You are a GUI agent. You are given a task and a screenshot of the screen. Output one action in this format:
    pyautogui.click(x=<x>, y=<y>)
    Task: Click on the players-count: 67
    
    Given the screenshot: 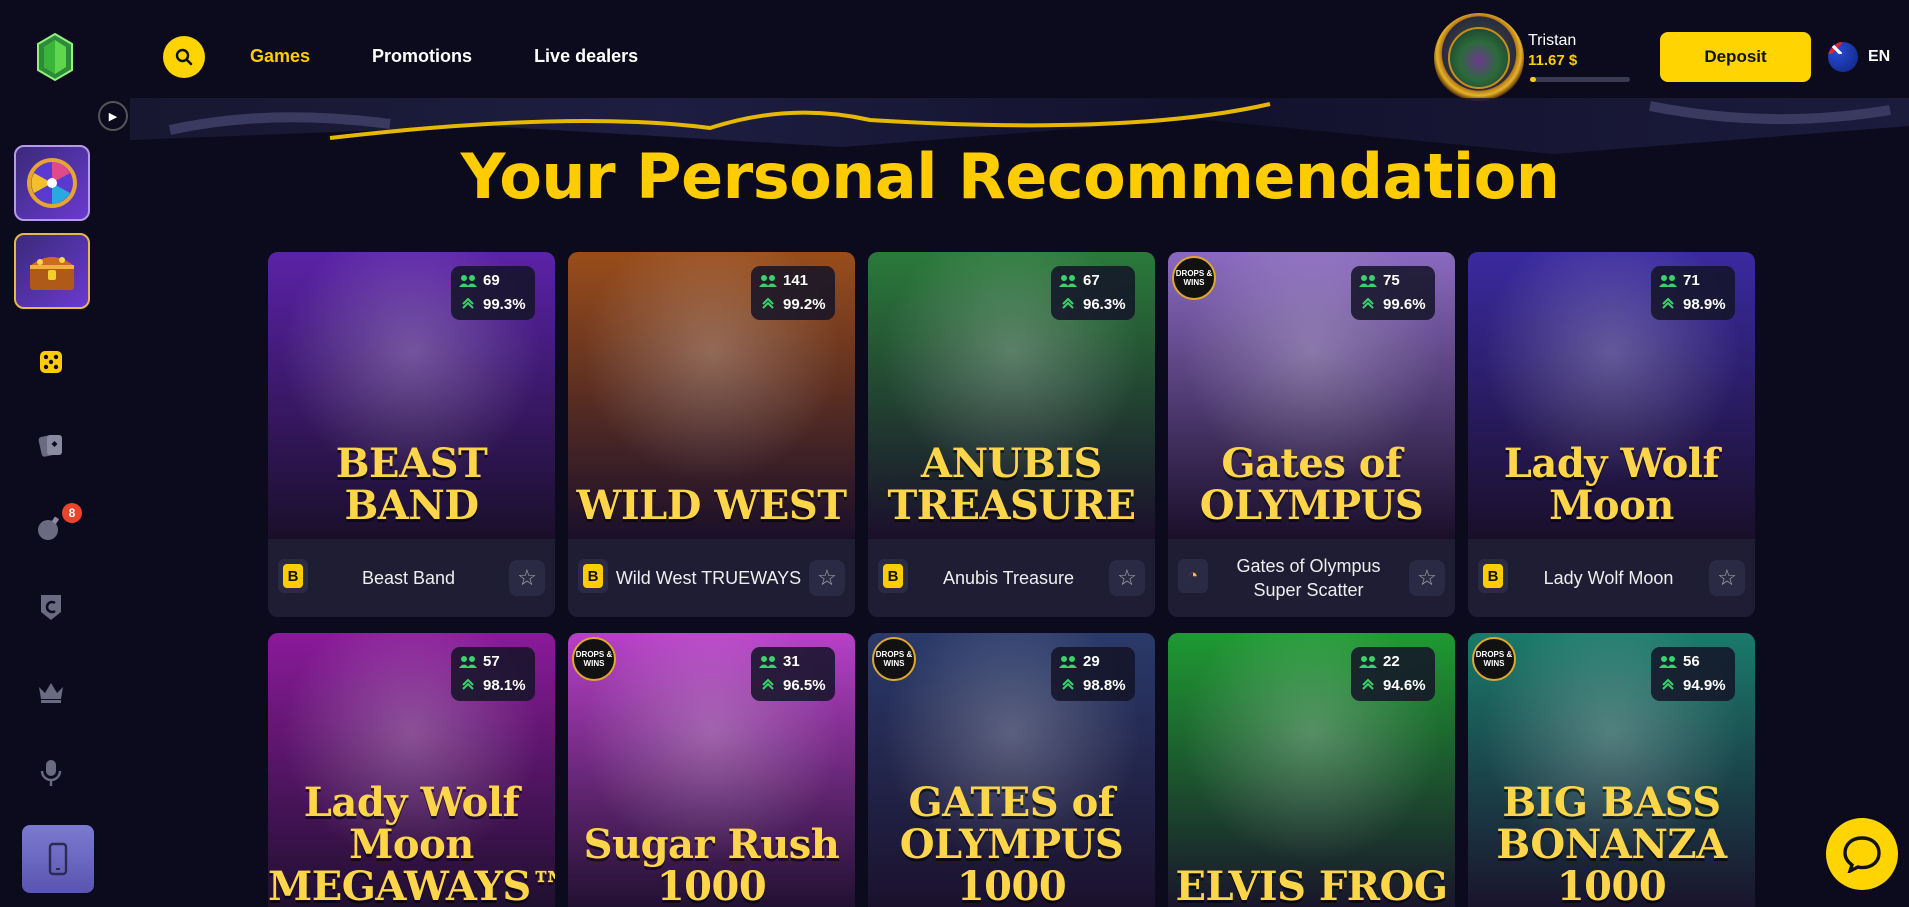 What is the action you would take?
    pyautogui.click(x=1091, y=280)
    